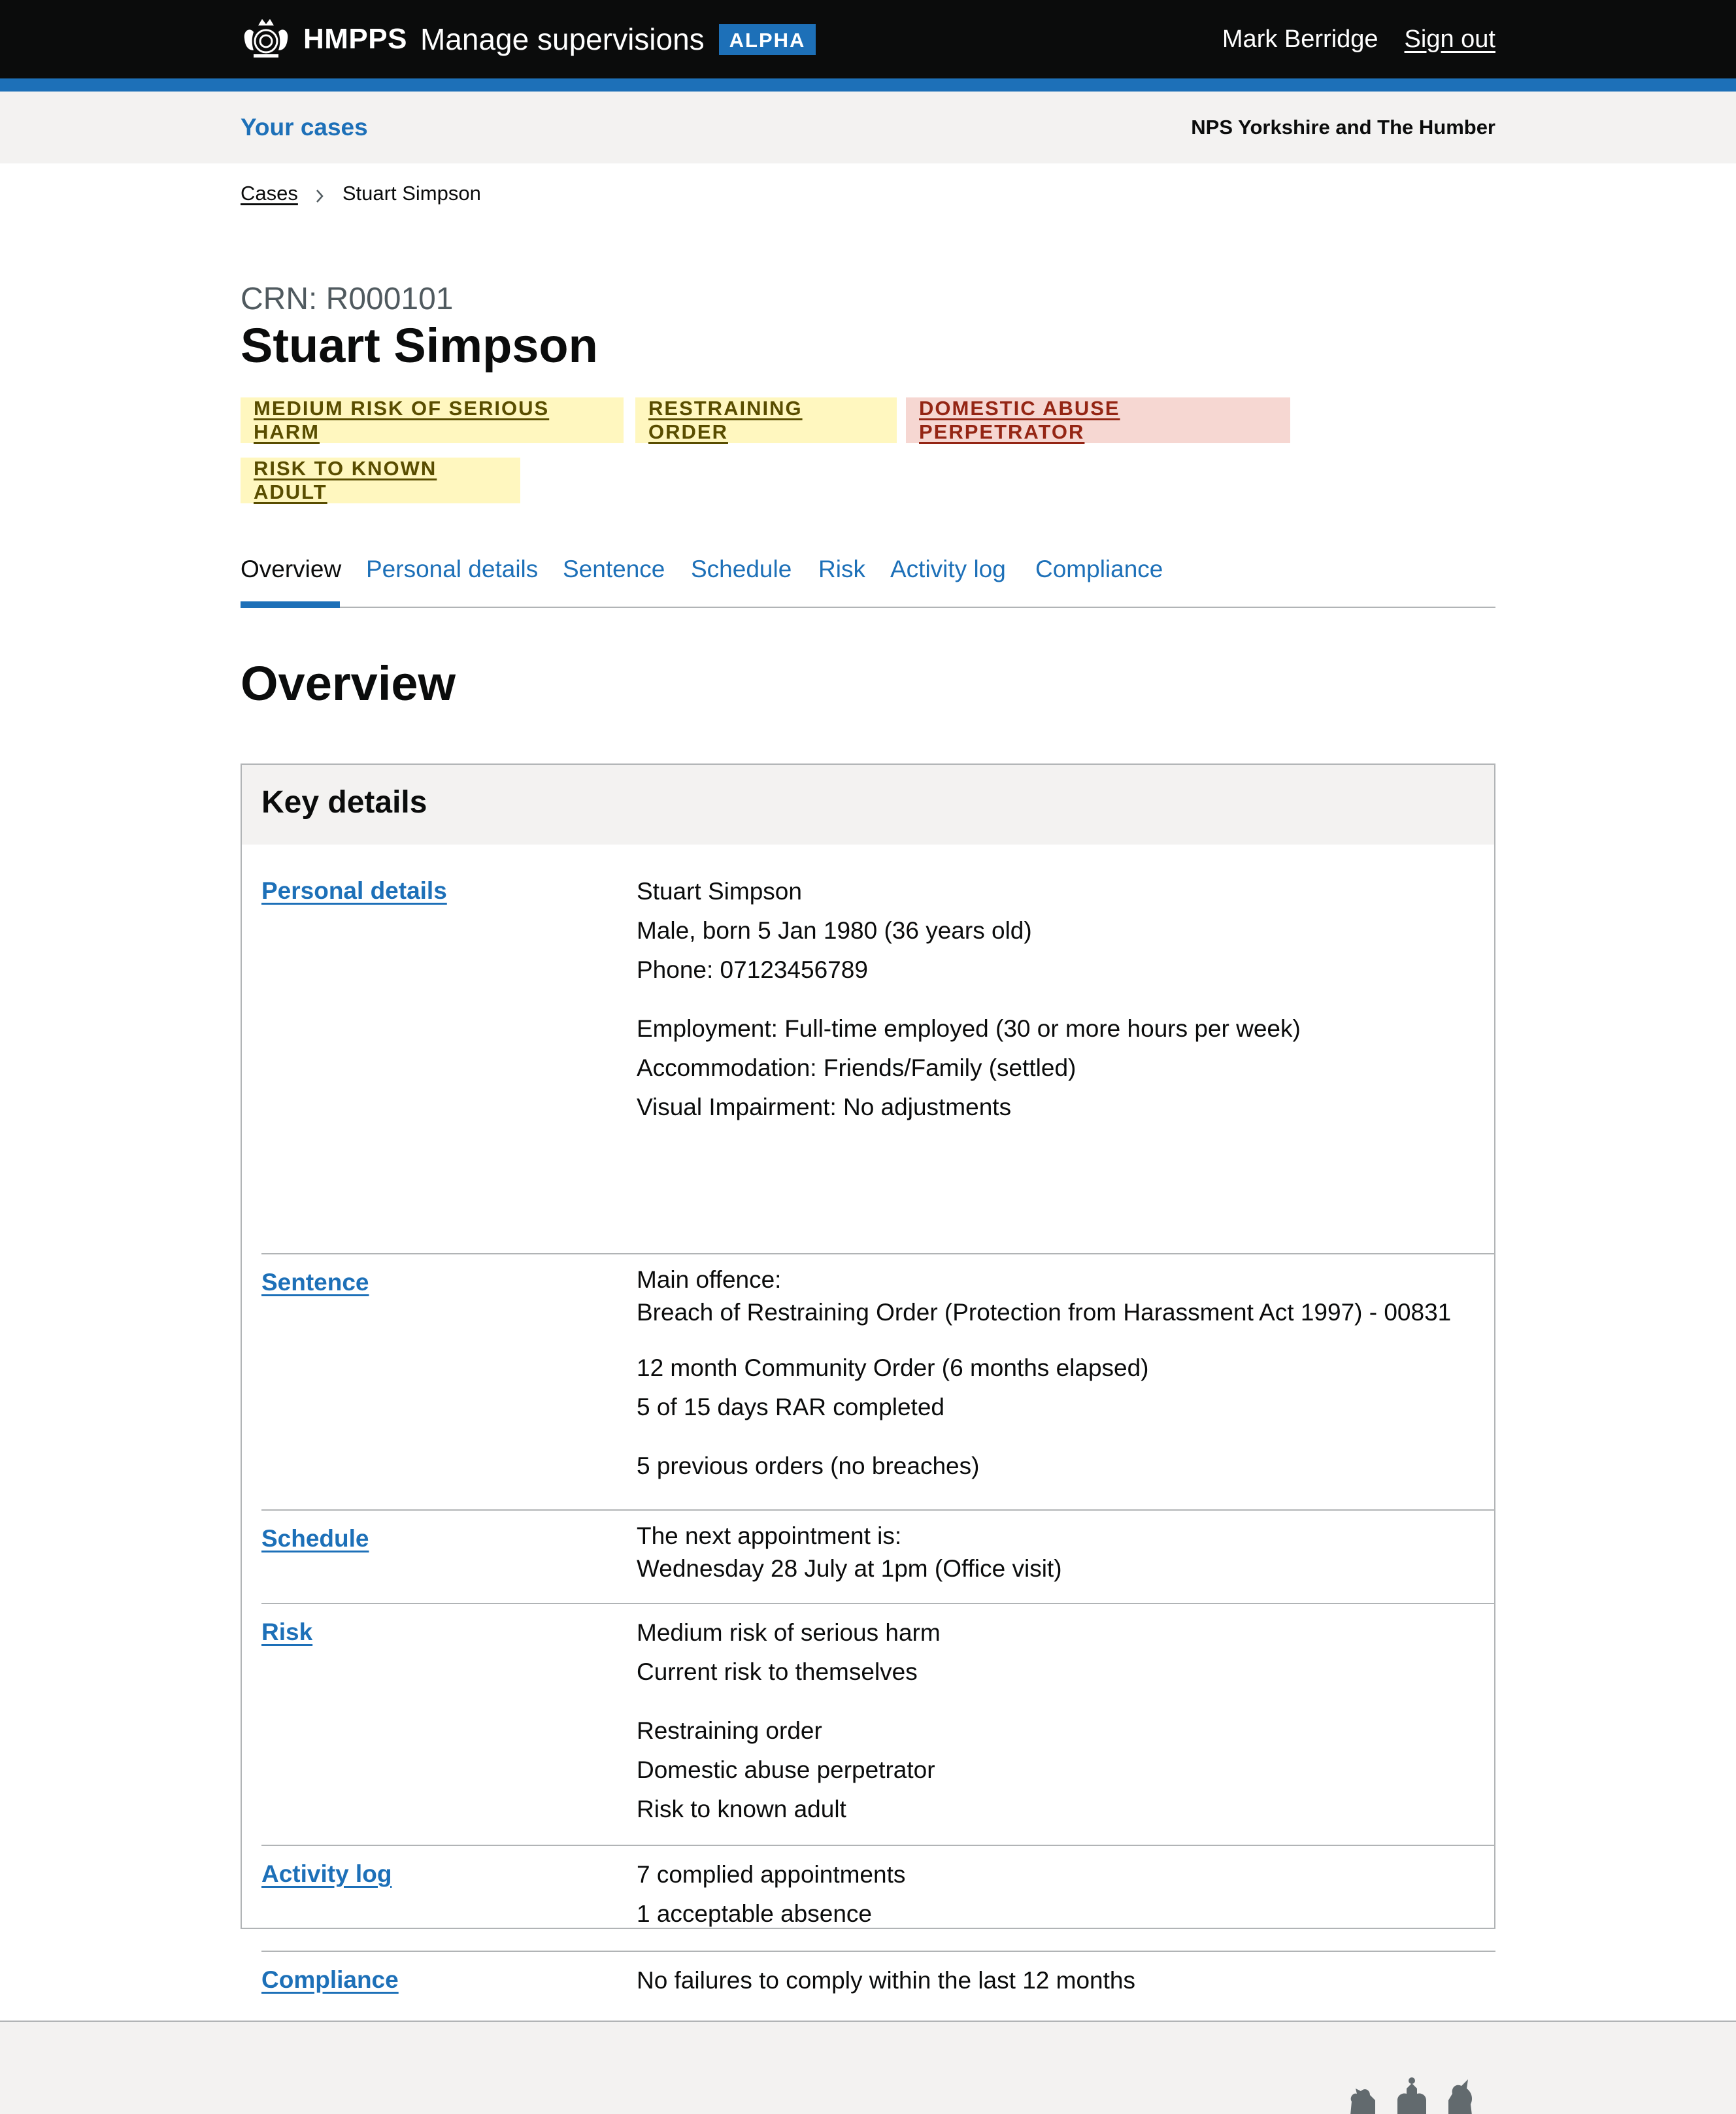 The width and height of the screenshot is (1736, 2114). I want to click on tag-domestic-abuse: DOMESTIC ABUSE PERPETRATOR, so click(1098, 420).